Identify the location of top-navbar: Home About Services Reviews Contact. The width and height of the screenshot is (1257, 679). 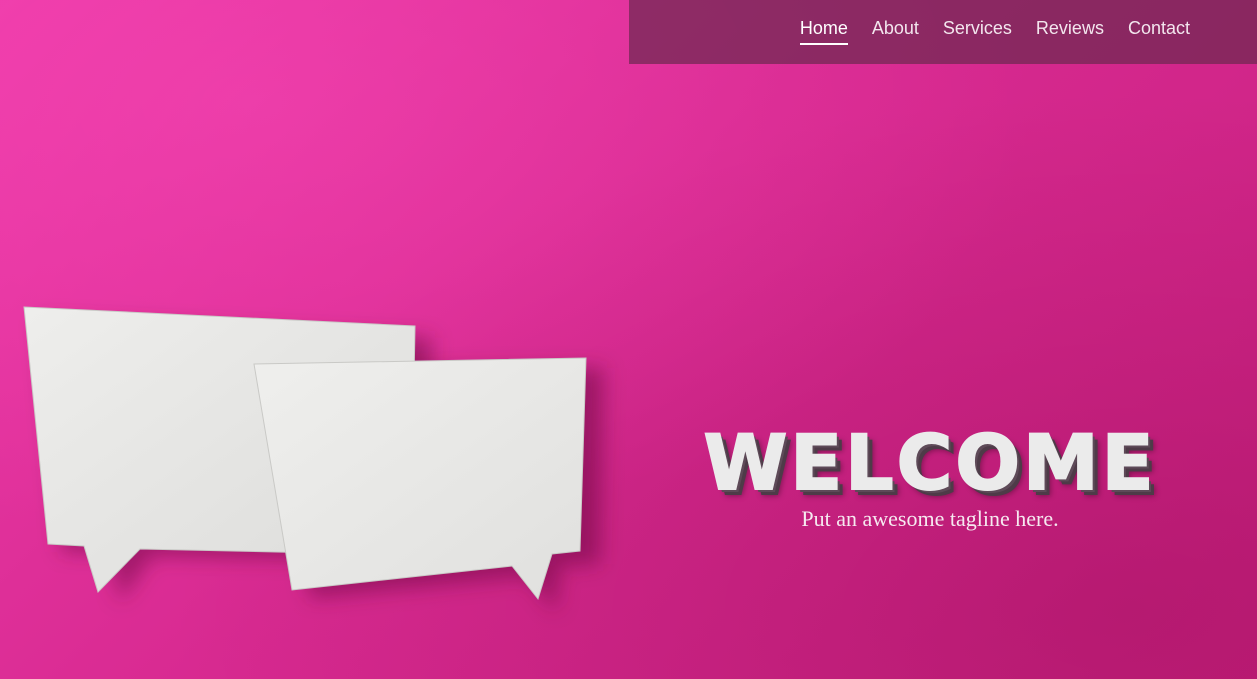
(943, 32).